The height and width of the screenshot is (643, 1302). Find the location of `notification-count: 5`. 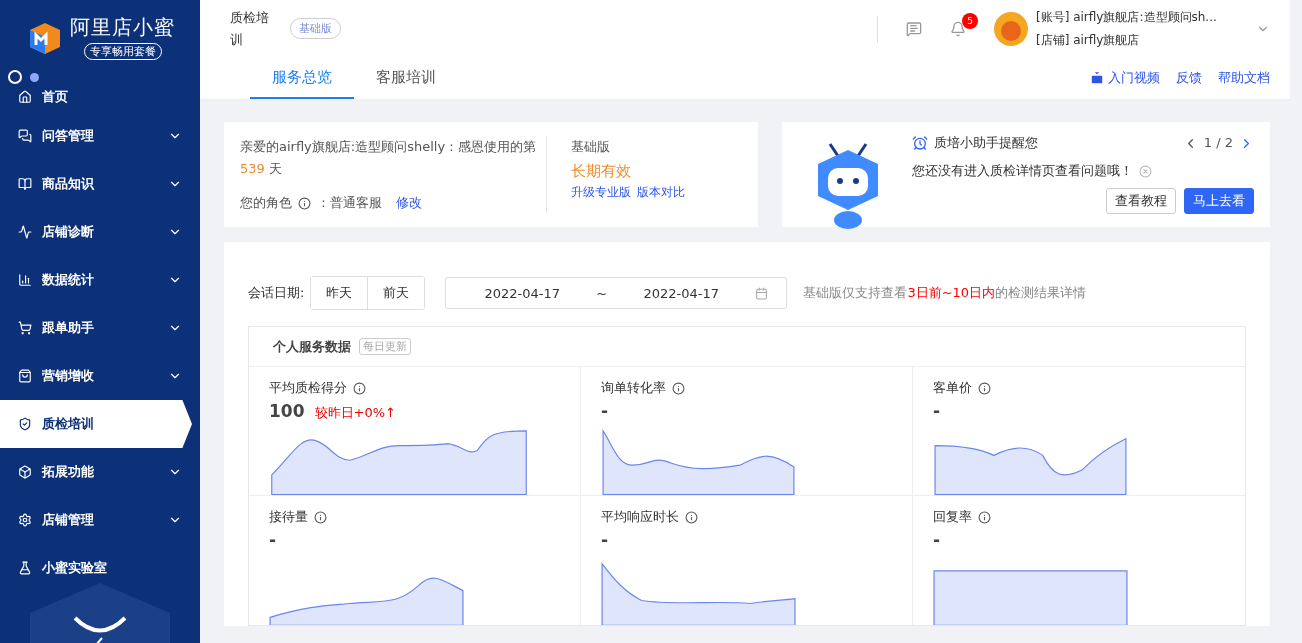

notification-count: 5 is located at coordinates (970, 20).